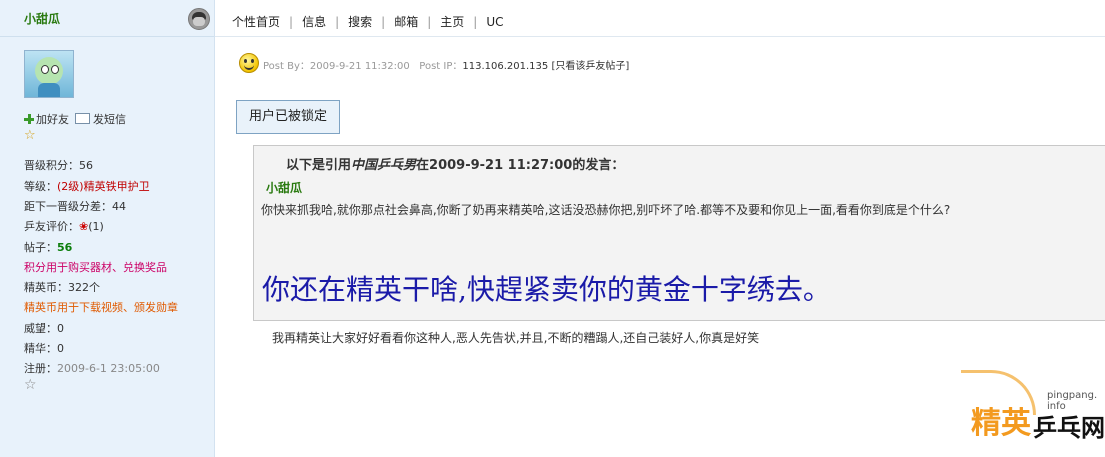  I want to click on quote-big-text: 你还在精英干啥,快趕紧卖你的黄金十字绣去。, so click(546, 289).